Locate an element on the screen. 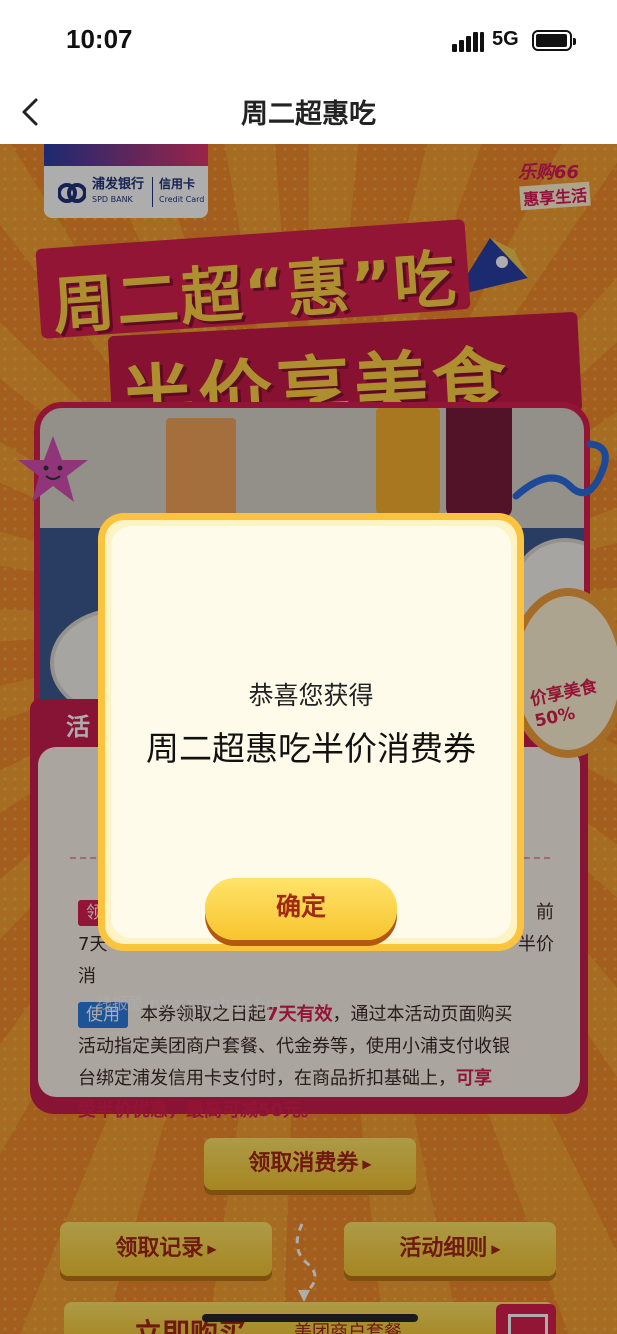 The height and width of the screenshot is (1334, 617). status-bar: 10:07 5G is located at coordinates (308, 40).